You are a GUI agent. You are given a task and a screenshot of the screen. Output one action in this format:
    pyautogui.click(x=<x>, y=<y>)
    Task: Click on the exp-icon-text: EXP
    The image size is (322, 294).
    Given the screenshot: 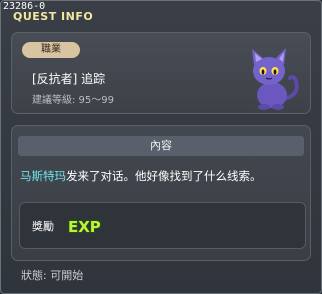 What is the action you would take?
    pyautogui.click(x=84, y=227)
    